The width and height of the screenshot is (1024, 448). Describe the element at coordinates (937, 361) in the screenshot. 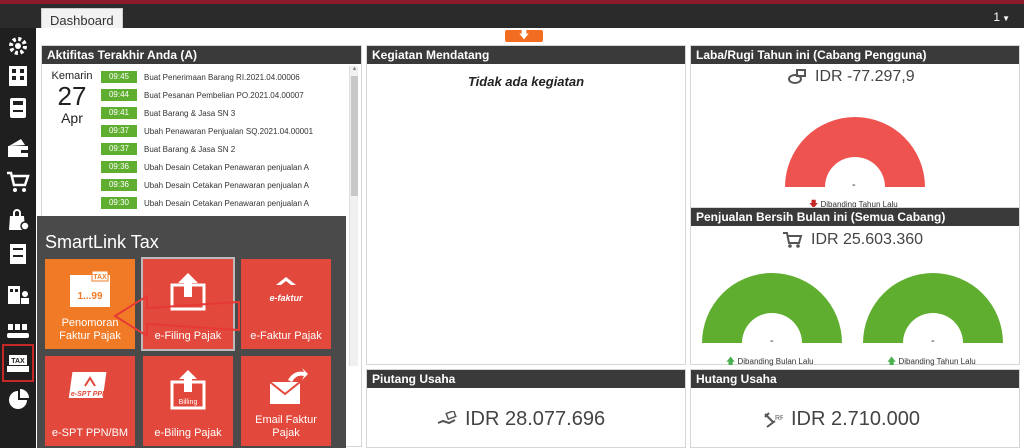

I see `net-sales-year-note-text: Dibanding Tahun Lalu` at that location.